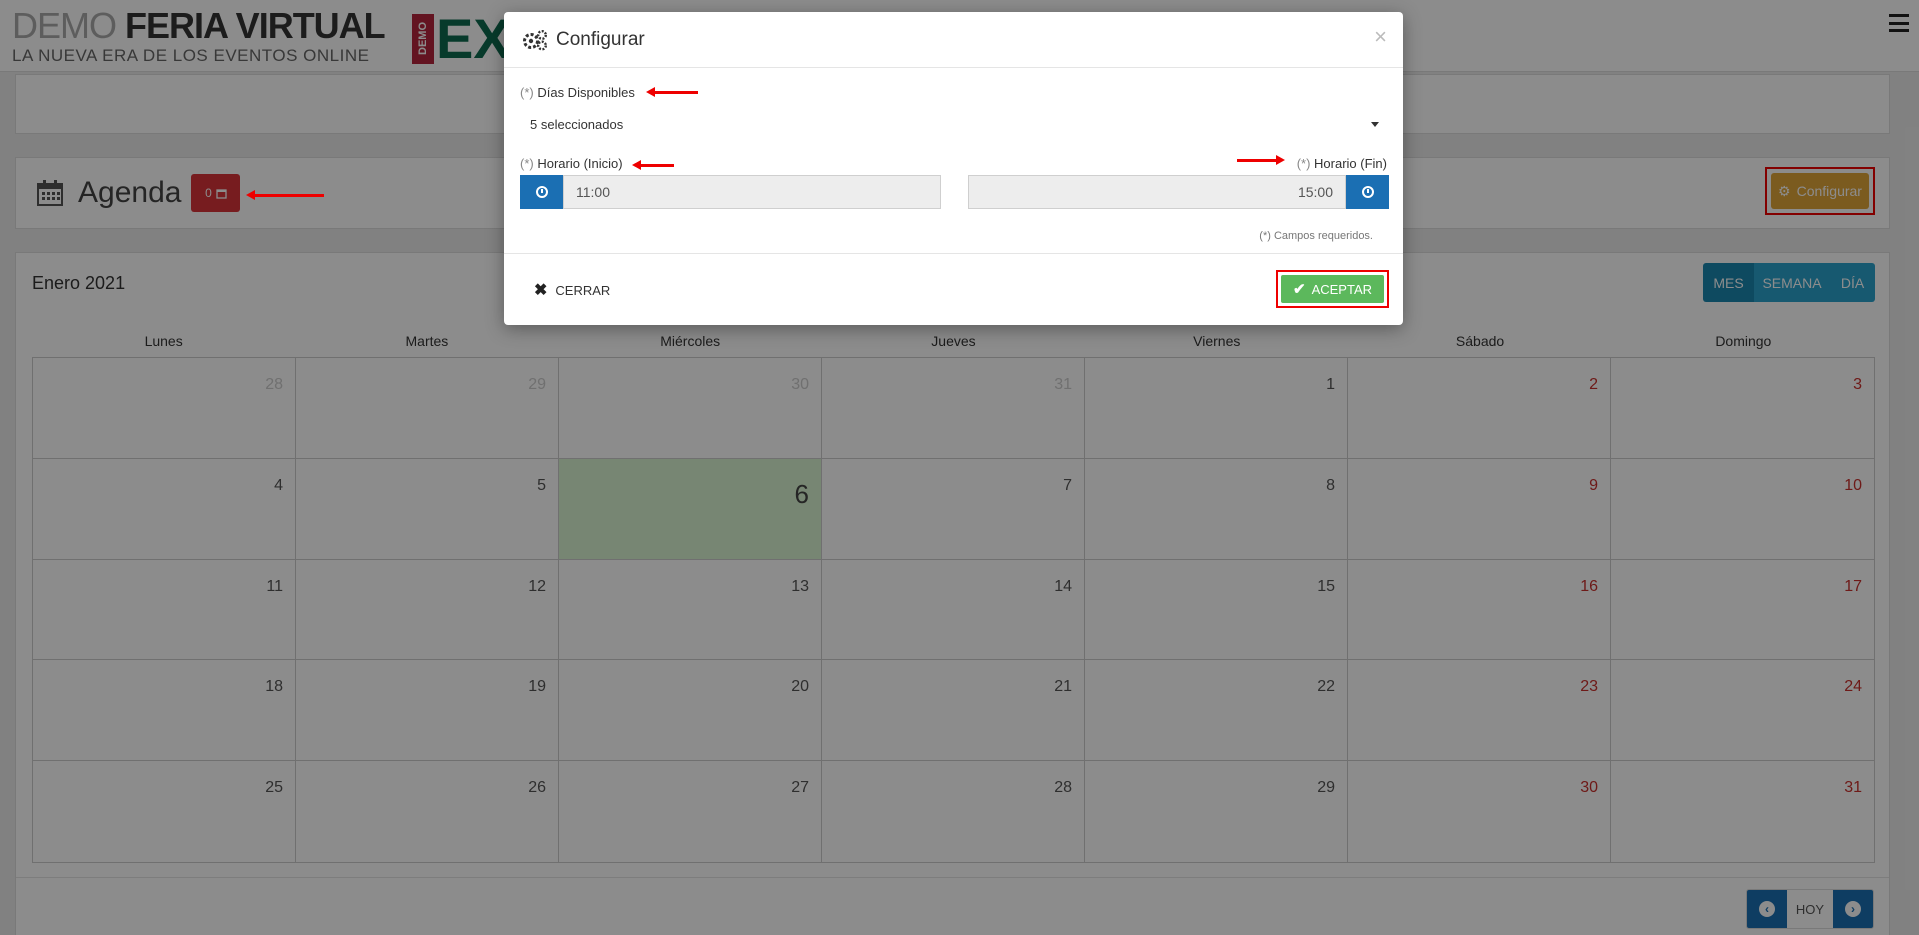  Describe the element at coordinates (1157, 192) in the screenshot. I see `end-time-input: 15:00` at that location.